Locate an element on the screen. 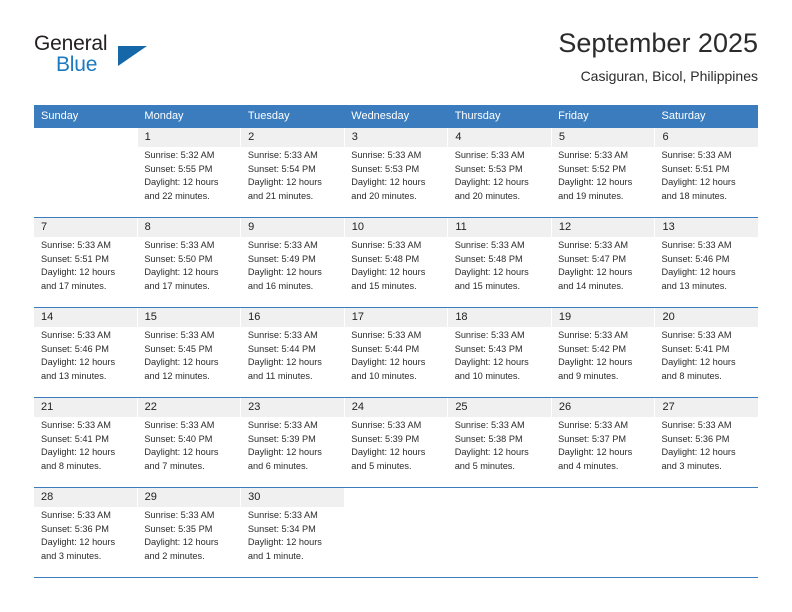 The image size is (792, 612). sunset-text: Sunset: 5:37 PM is located at coordinates (592, 438).